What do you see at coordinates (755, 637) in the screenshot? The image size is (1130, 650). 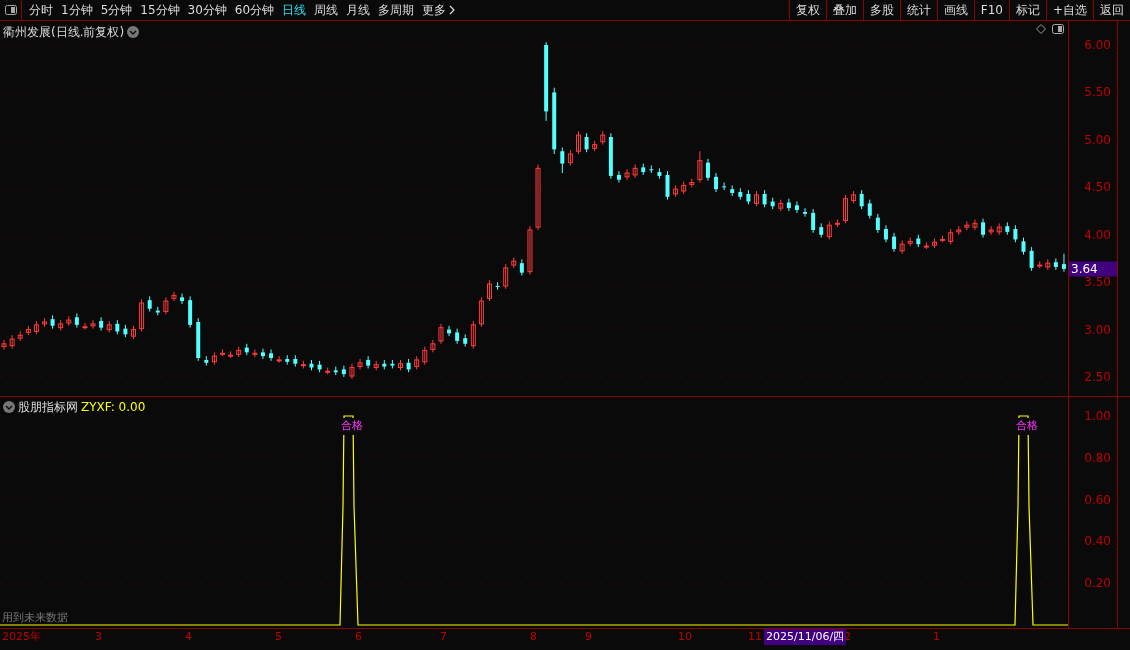 I see `date-label: 11` at bounding box center [755, 637].